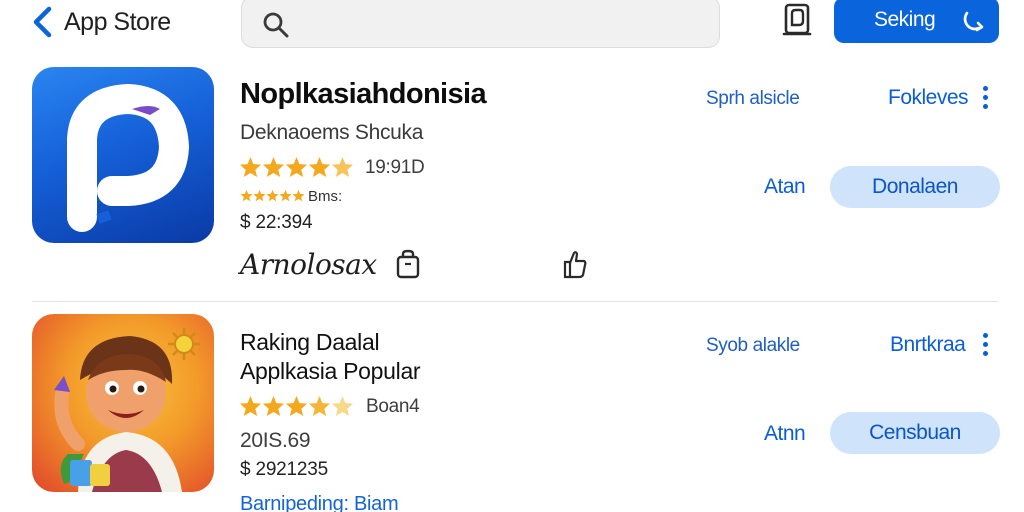 The image size is (1024, 512). Describe the element at coordinates (127, 410) in the screenshot. I see `cartoon-character-icon` at that location.